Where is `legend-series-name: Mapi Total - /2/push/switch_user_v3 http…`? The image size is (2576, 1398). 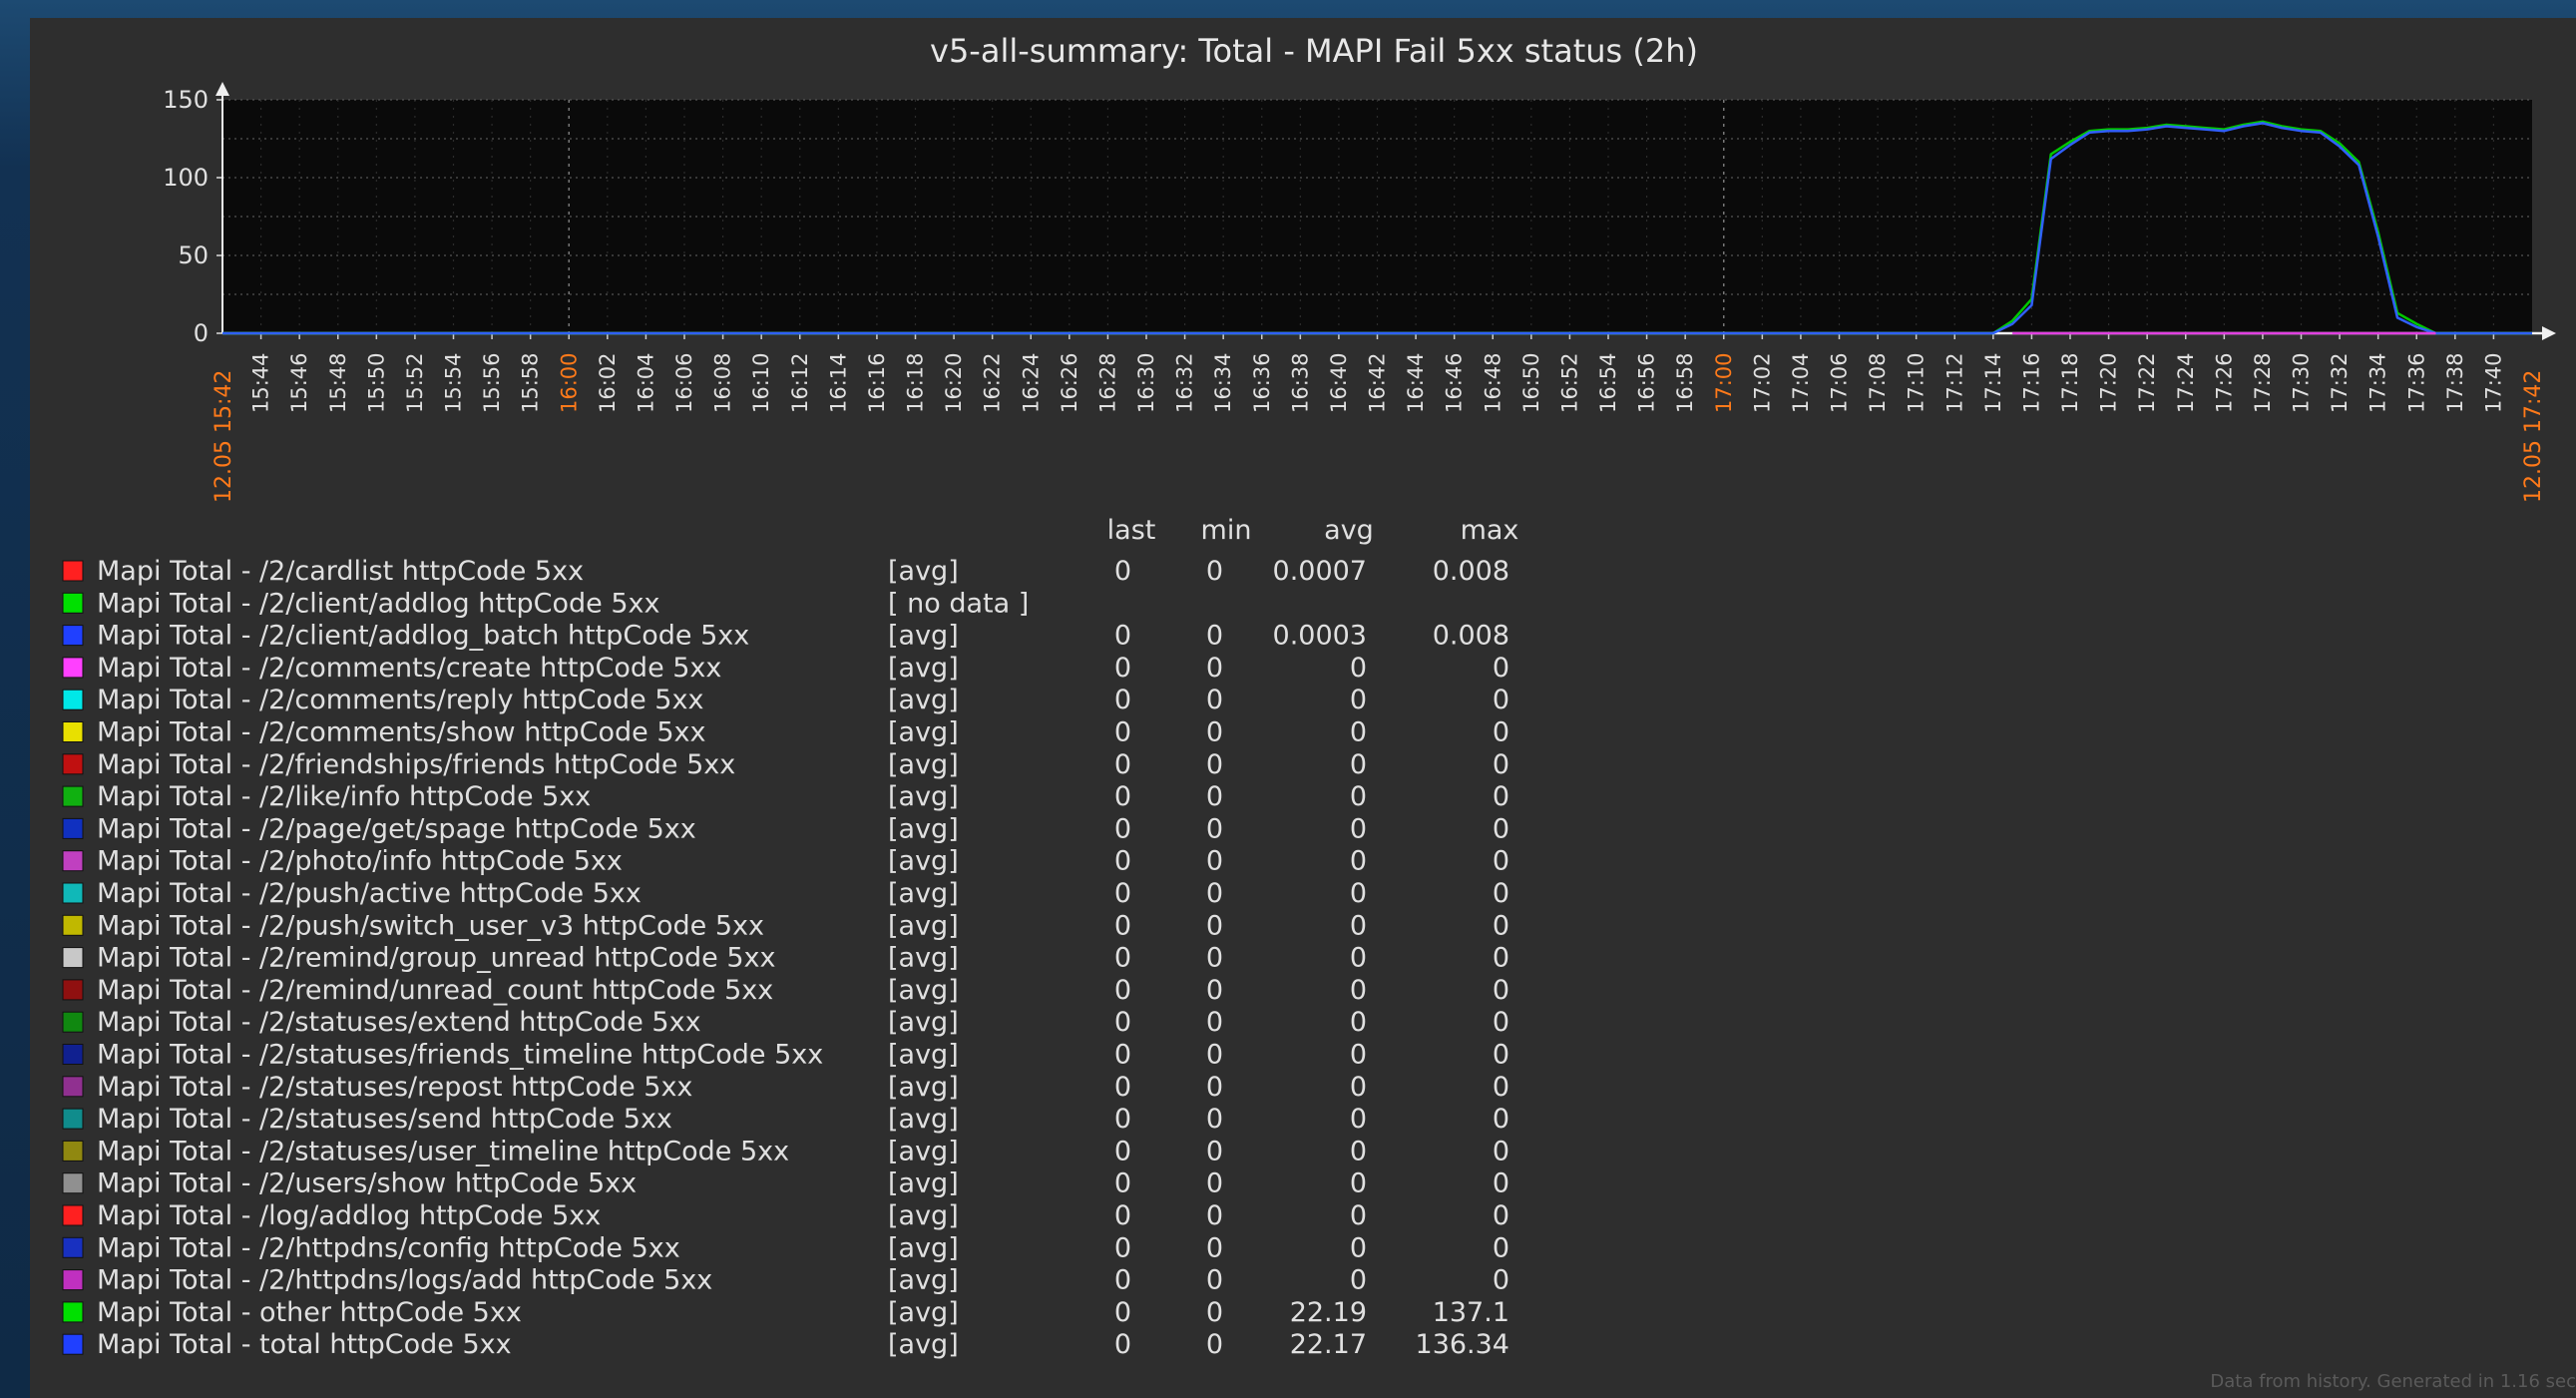 legend-series-name: Mapi Total - /2/push/switch_user_v3 http… is located at coordinates (430, 925).